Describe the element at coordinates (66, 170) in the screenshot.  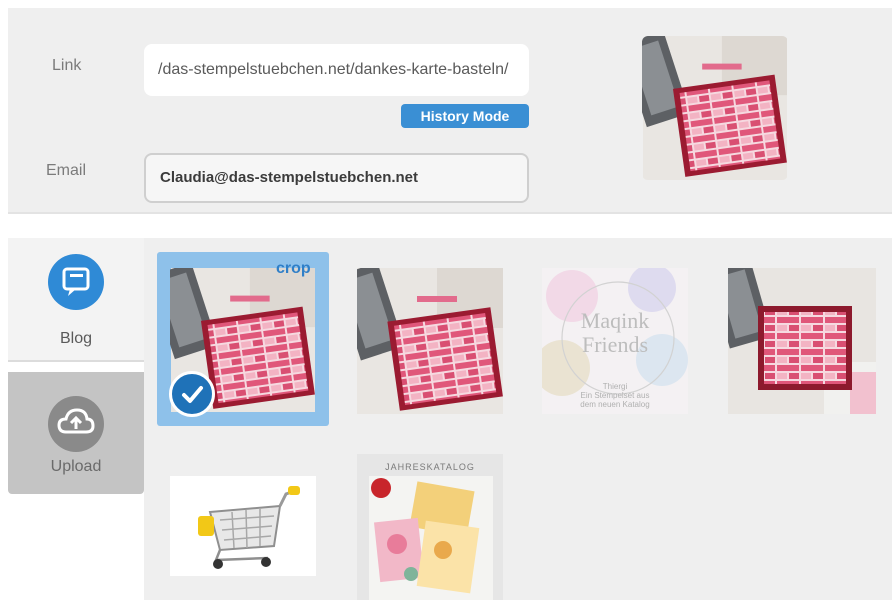
I see `email-label: Email` at that location.